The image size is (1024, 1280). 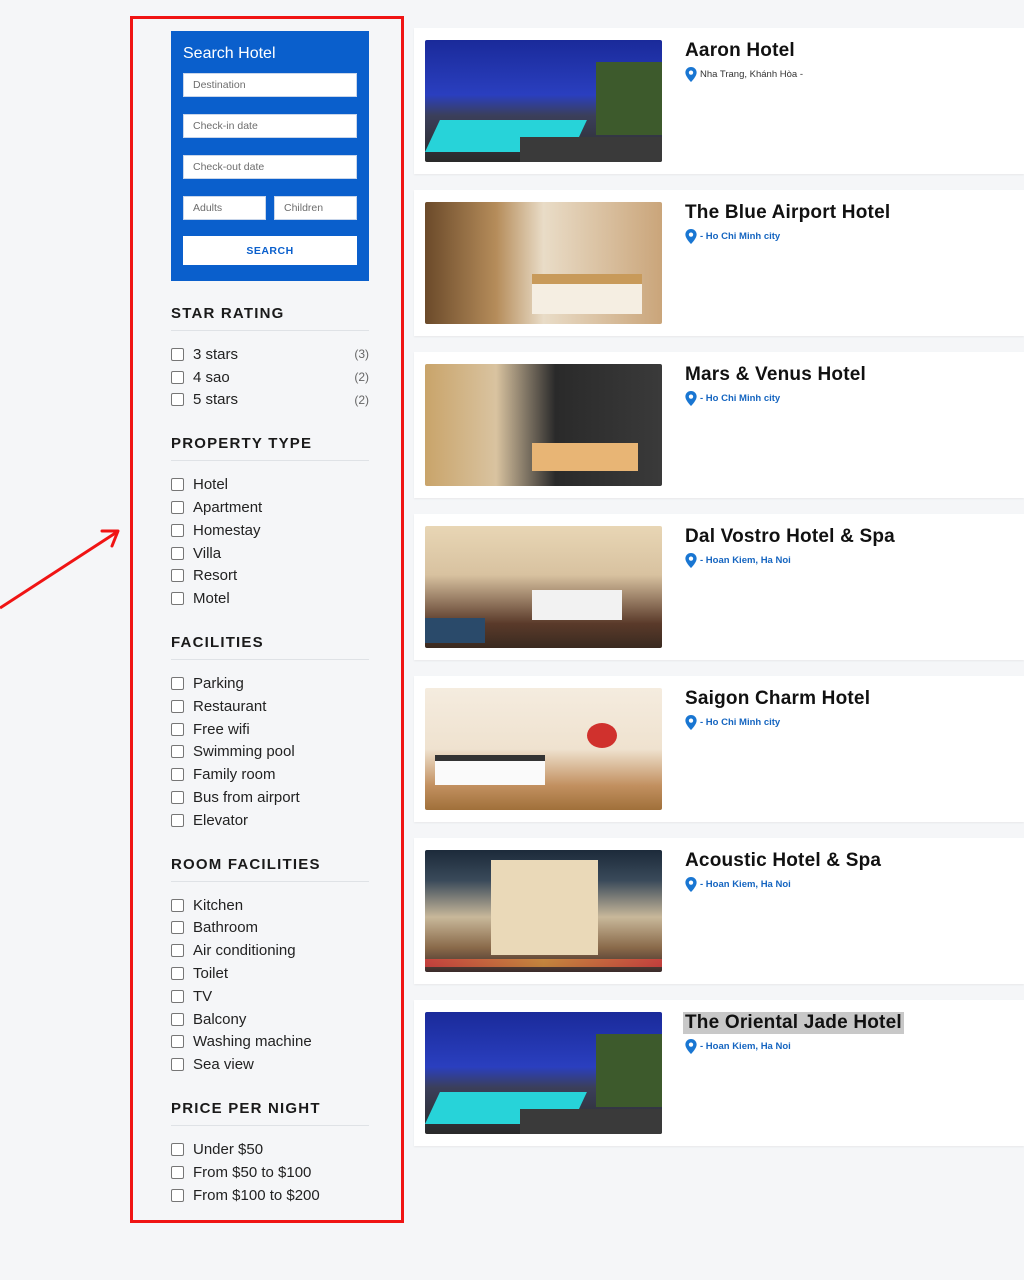 What do you see at coordinates (211, 377) in the screenshot?
I see `option-label: 4 sao` at bounding box center [211, 377].